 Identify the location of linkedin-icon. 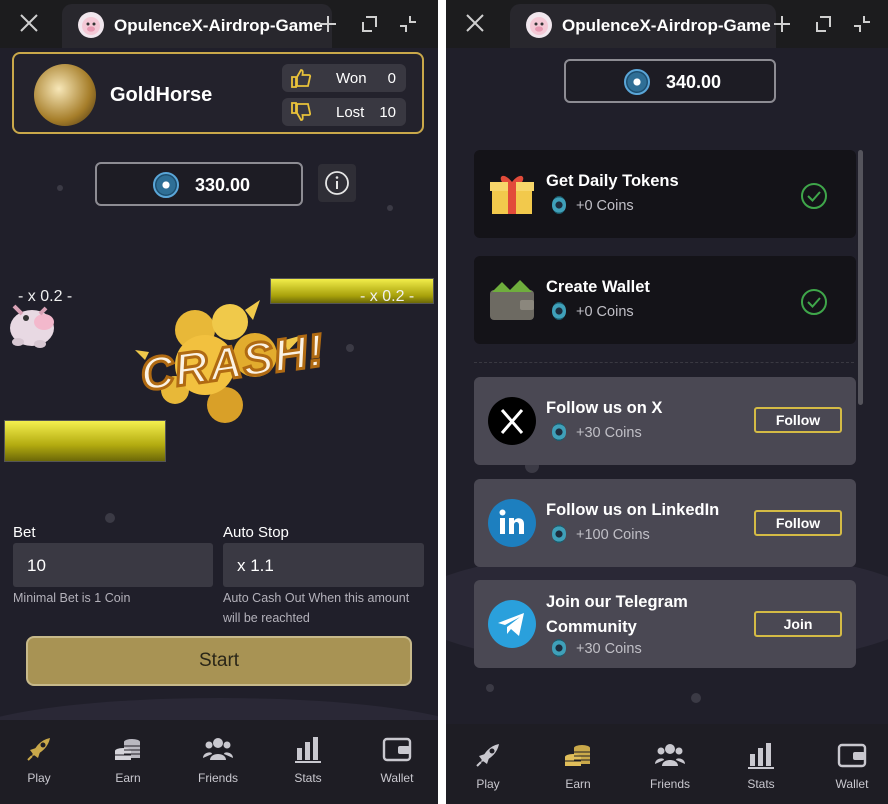
(512, 523).